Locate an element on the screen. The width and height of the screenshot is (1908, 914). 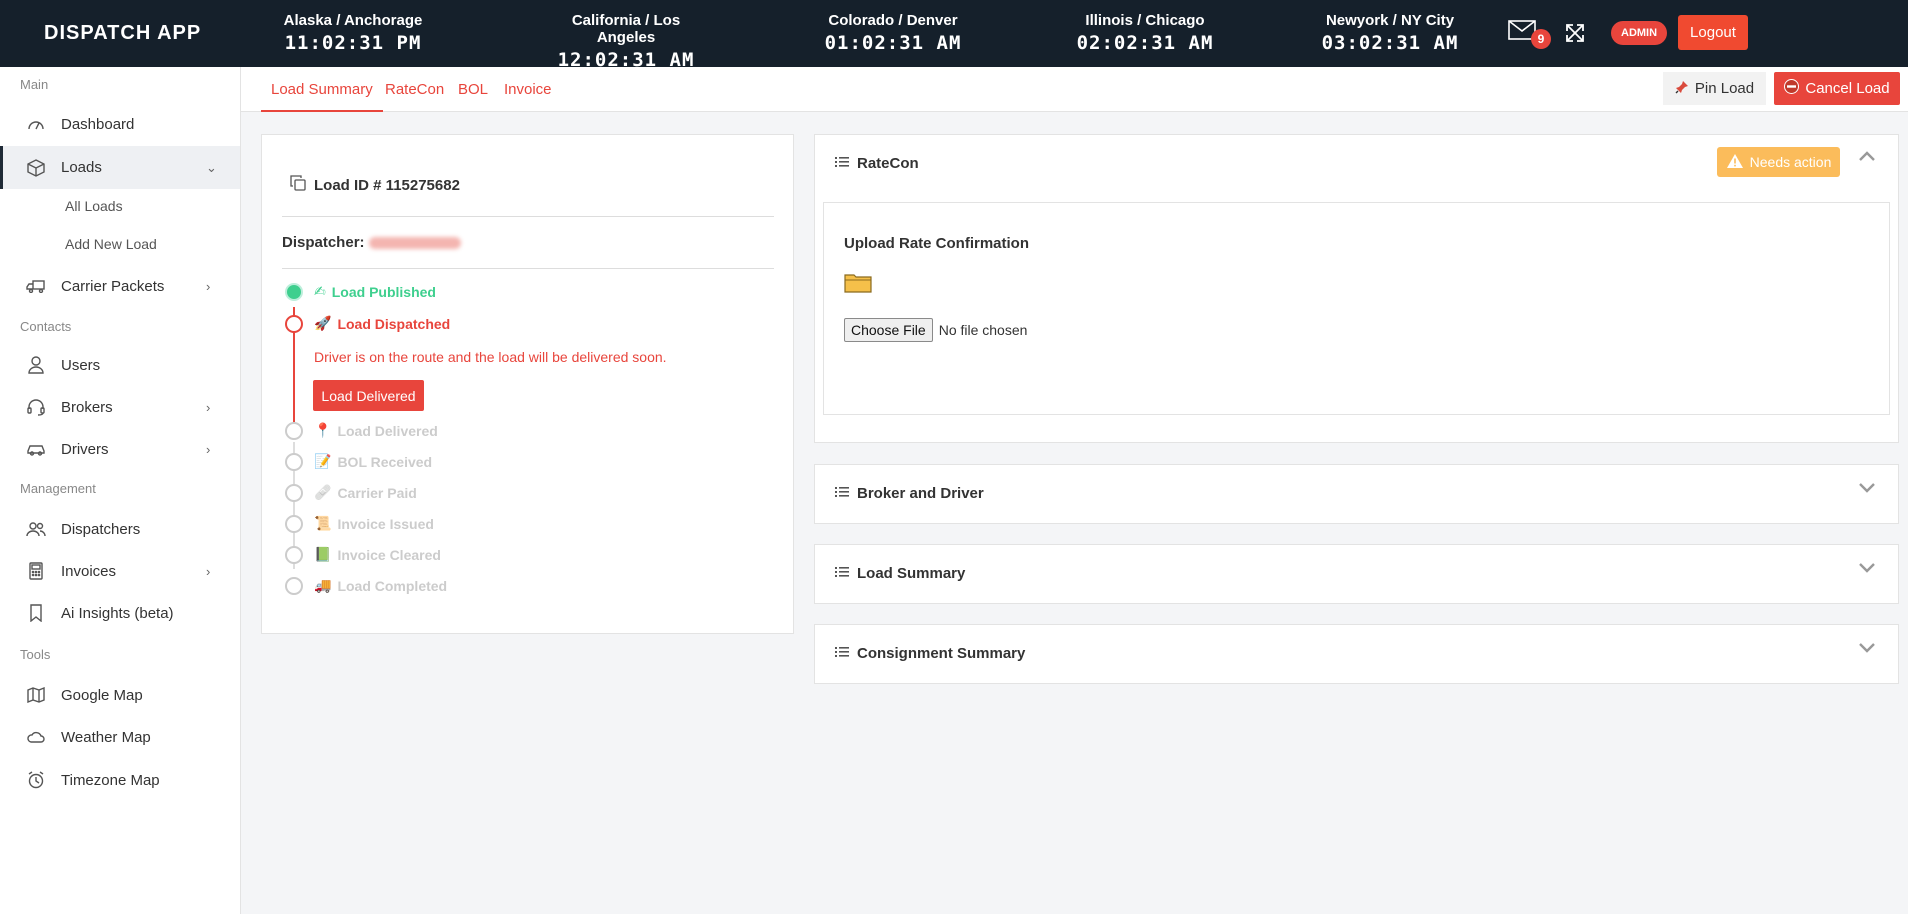
sidebar-item-label: Timezone Map is located at coordinates (110, 780).